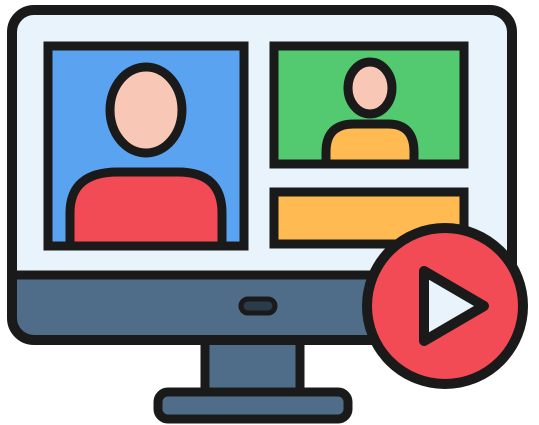  Describe the element at coordinates (370, 88) in the screenshot. I see `avatar-head-small` at that location.